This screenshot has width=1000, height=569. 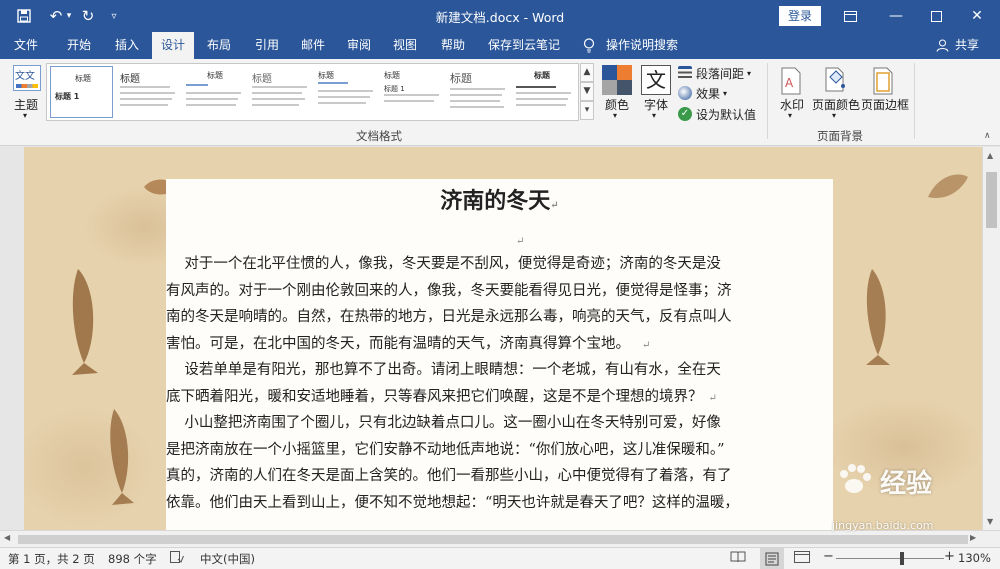 I want to click on gallery-more-icon: ▾, so click(x=587, y=110).